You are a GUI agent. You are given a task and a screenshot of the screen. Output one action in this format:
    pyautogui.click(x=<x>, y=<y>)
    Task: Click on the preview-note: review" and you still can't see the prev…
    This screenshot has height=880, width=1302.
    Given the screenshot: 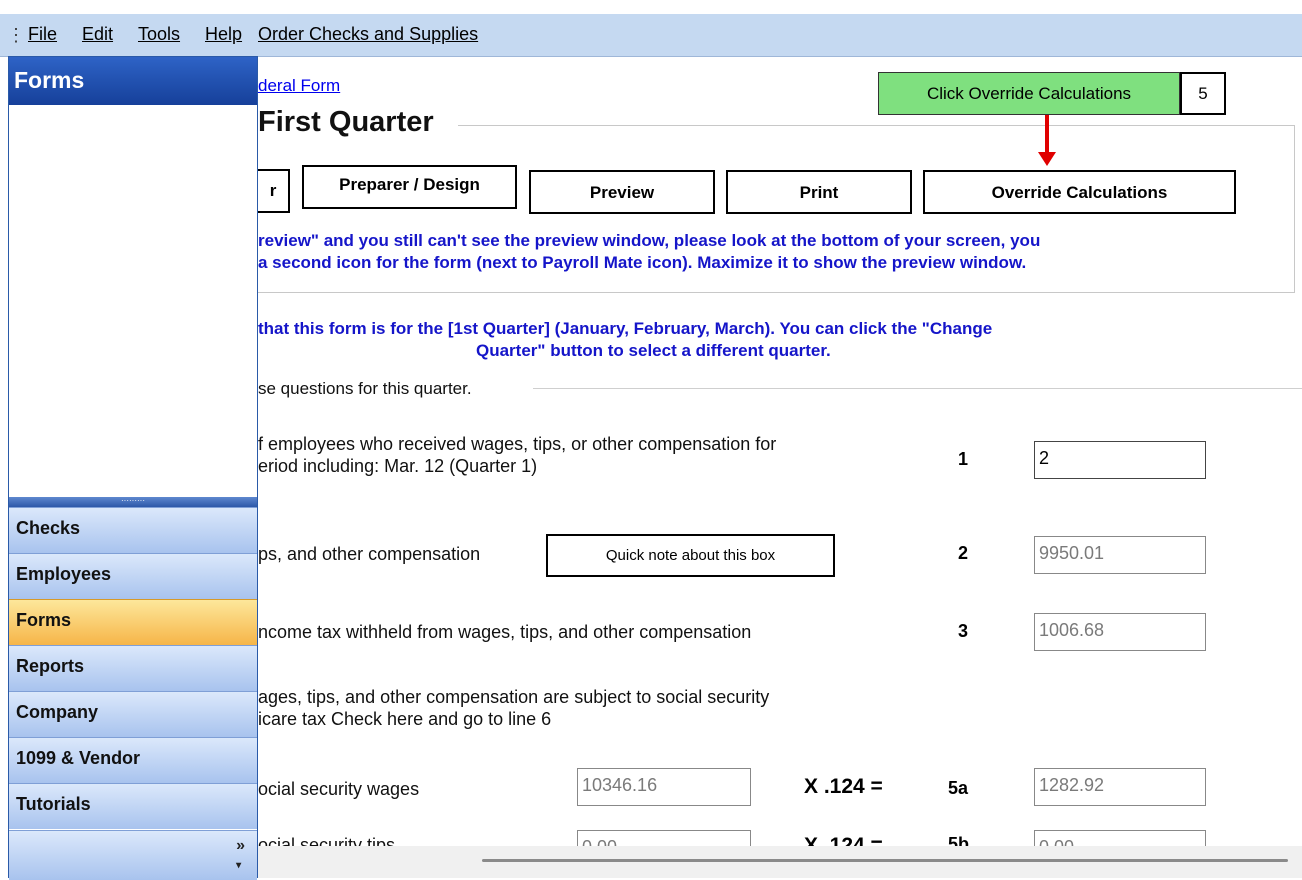 What is the action you would take?
    pyautogui.click(x=649, y=251)
    